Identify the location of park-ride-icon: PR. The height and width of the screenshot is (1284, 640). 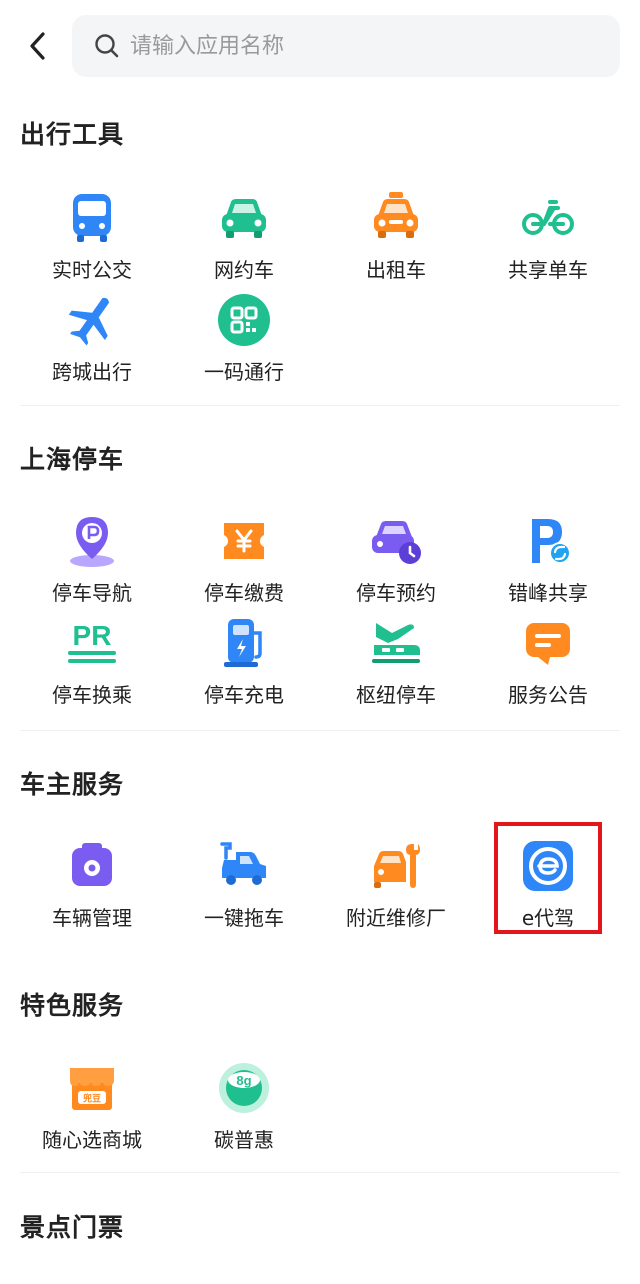
(92, 641).